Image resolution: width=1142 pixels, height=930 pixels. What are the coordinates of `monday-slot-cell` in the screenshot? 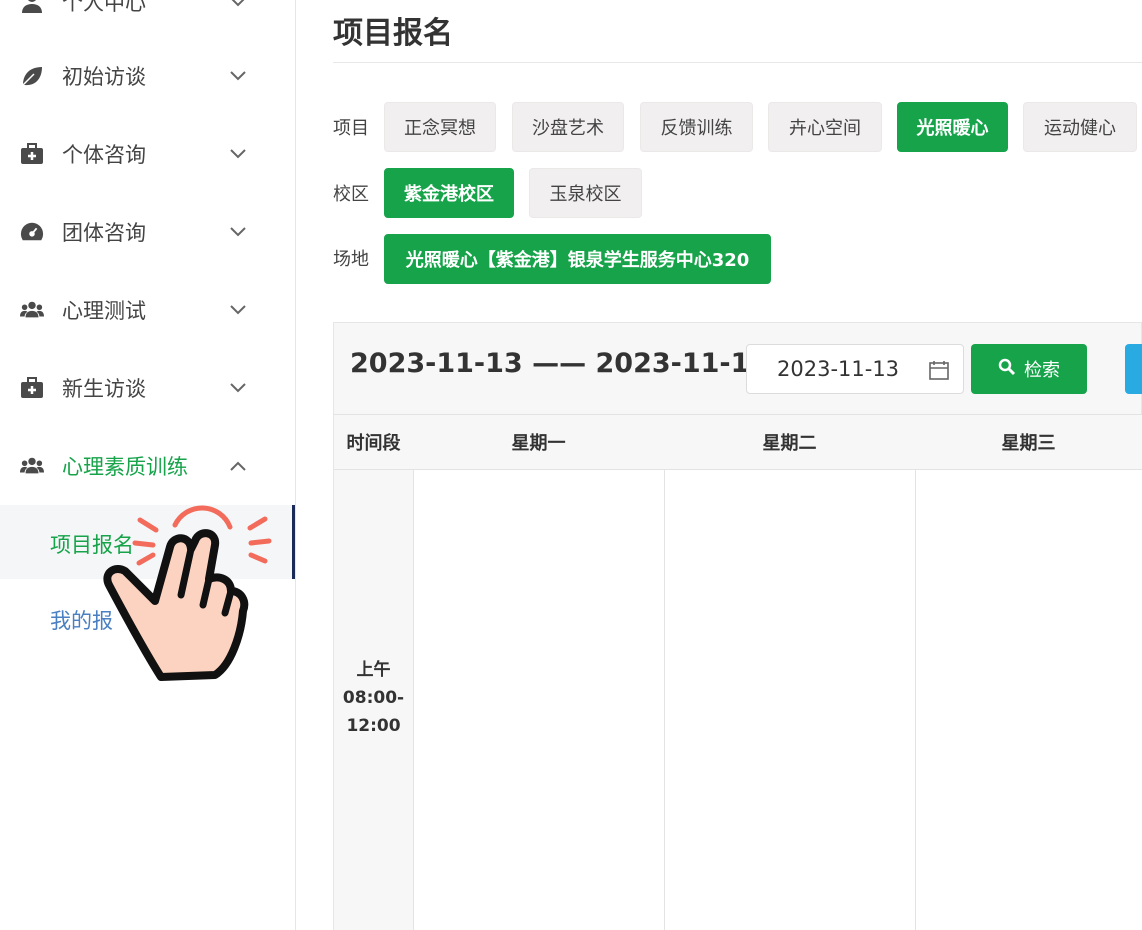 It's located at (538, 700).